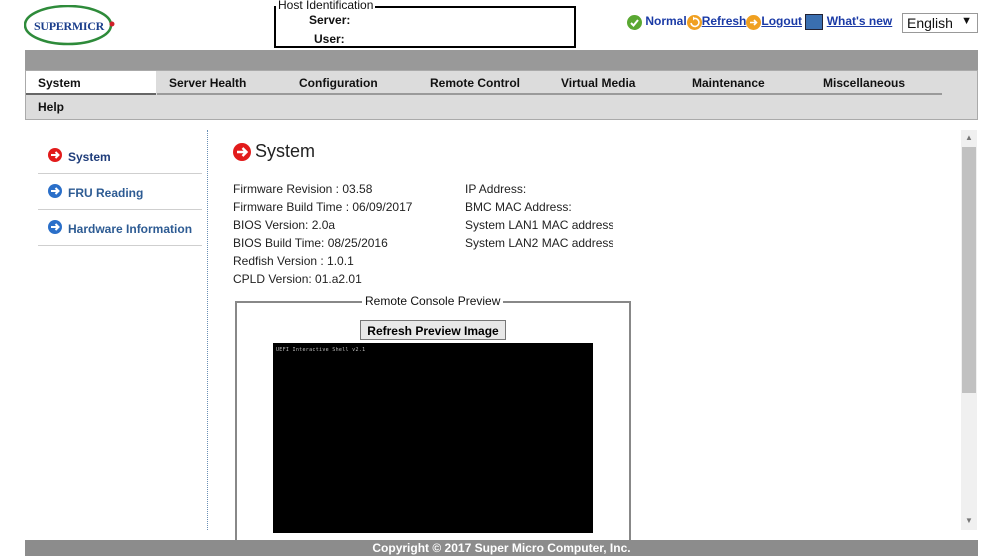 The width and height of the screenshot is (1005, 556). Describe the element at coordinates (120, 156) in the screenshot. I see `sidebar-item-system: System` at that location.